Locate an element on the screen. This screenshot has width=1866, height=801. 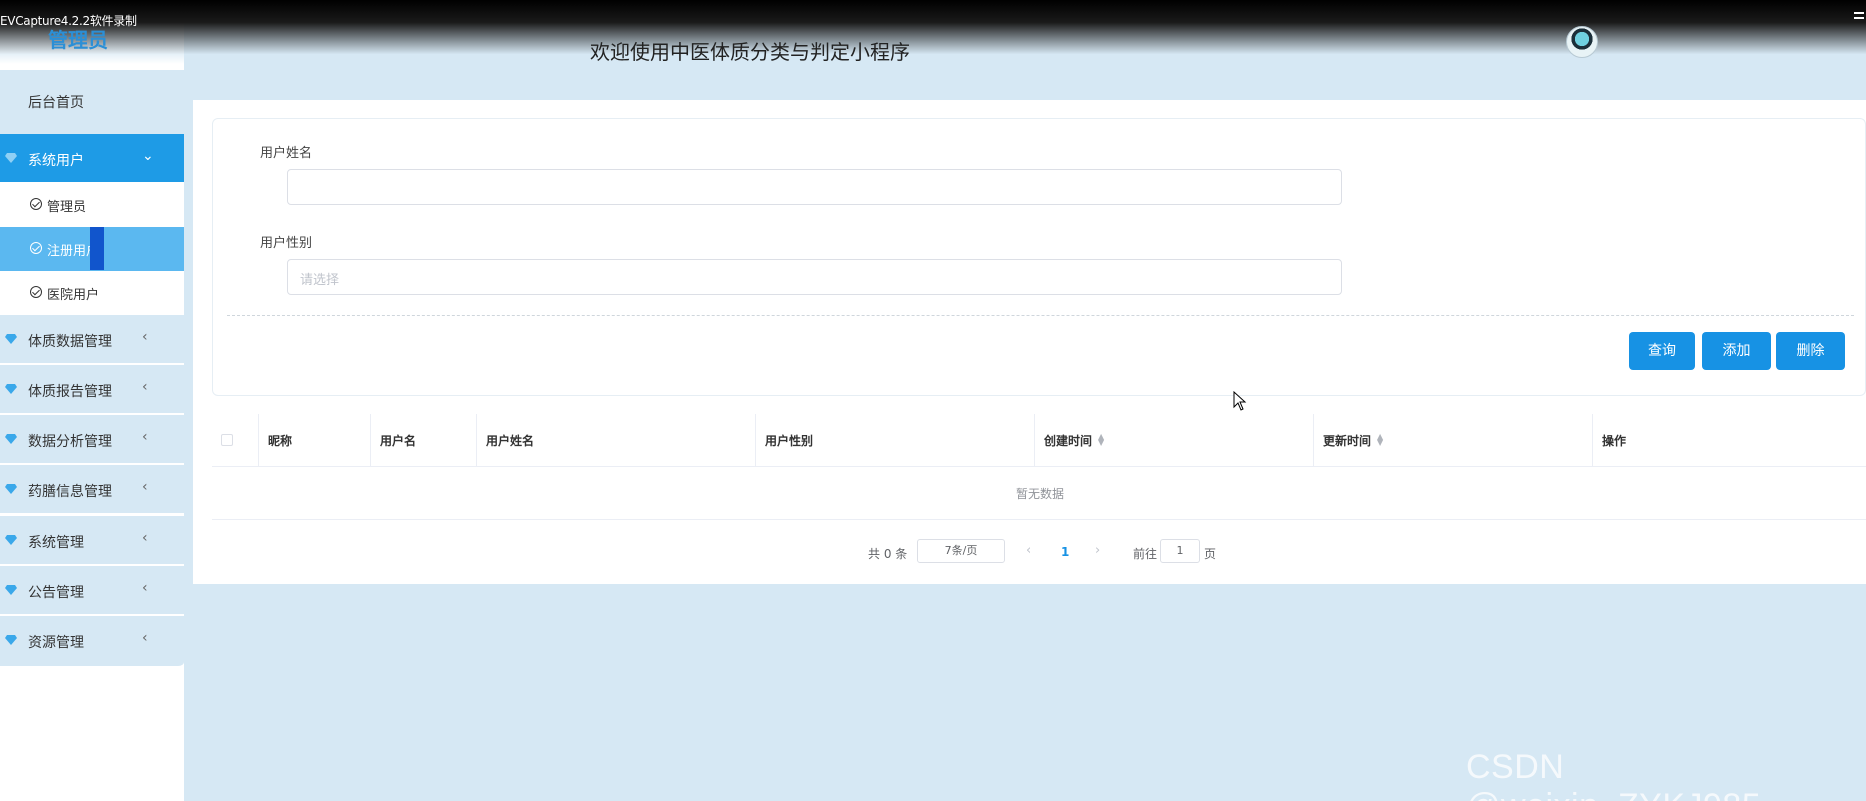
sidebar-item-label: 资源管理 is located at coordinates (56, 643).